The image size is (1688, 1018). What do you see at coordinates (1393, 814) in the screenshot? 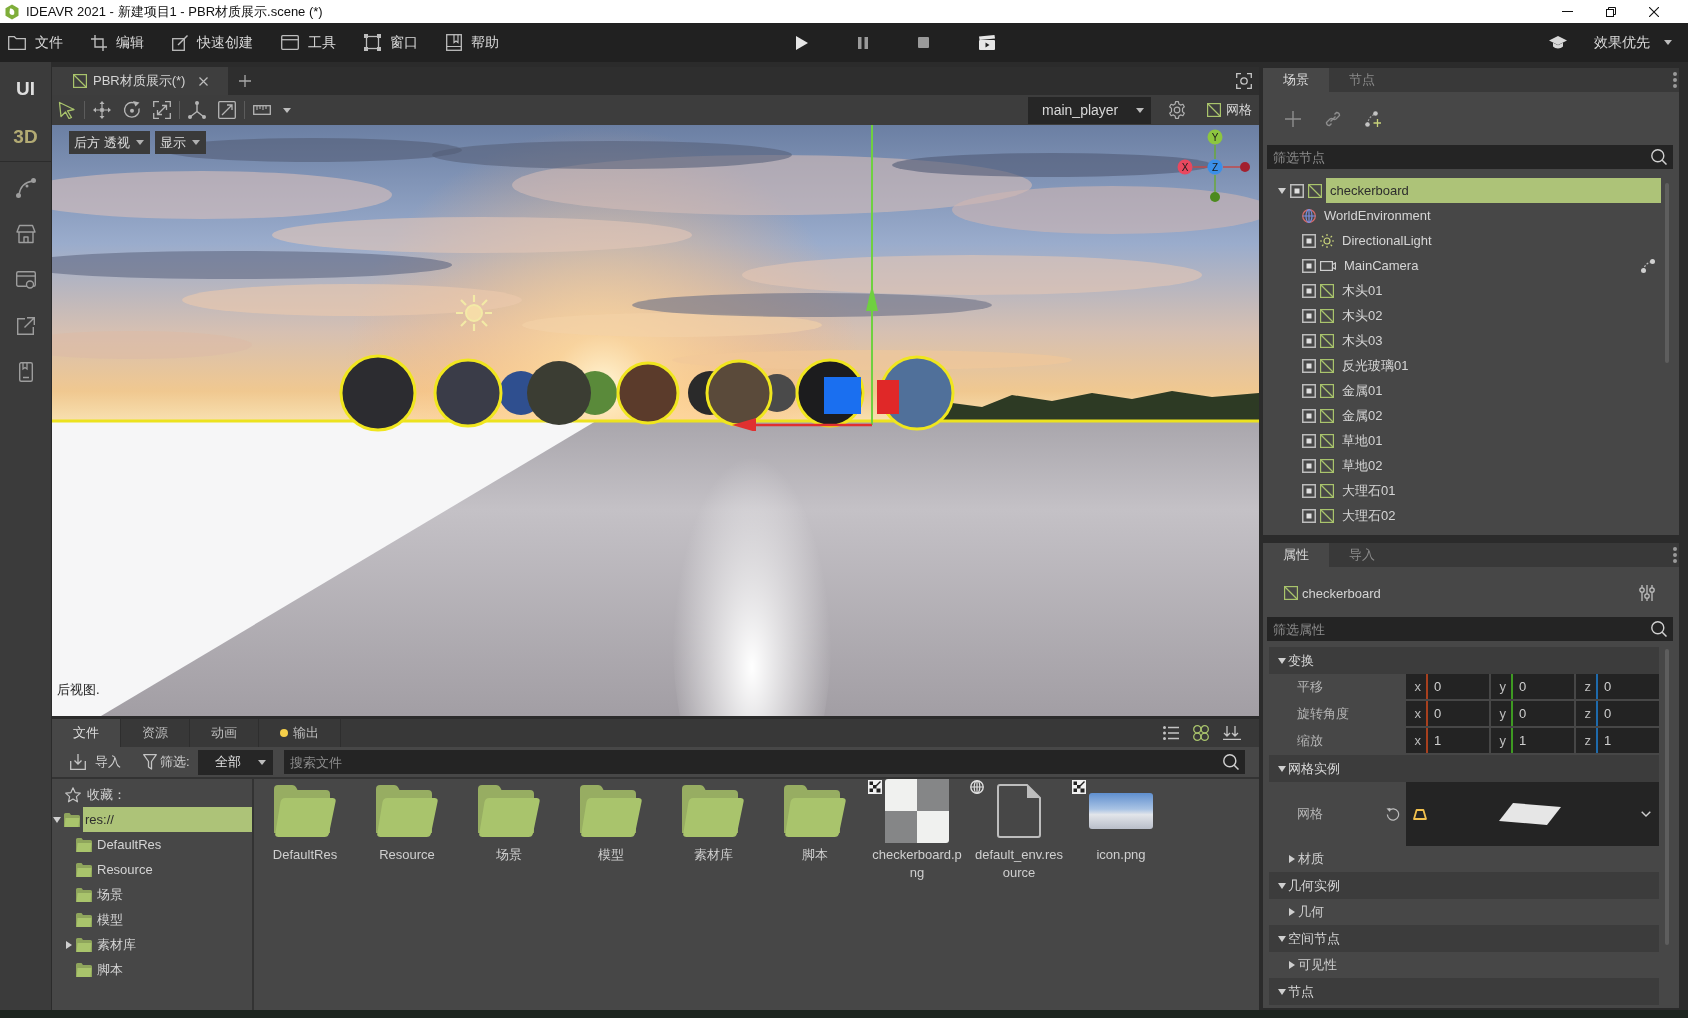
I see `circular-arrow-icon` at bounding box center [1393, 814].